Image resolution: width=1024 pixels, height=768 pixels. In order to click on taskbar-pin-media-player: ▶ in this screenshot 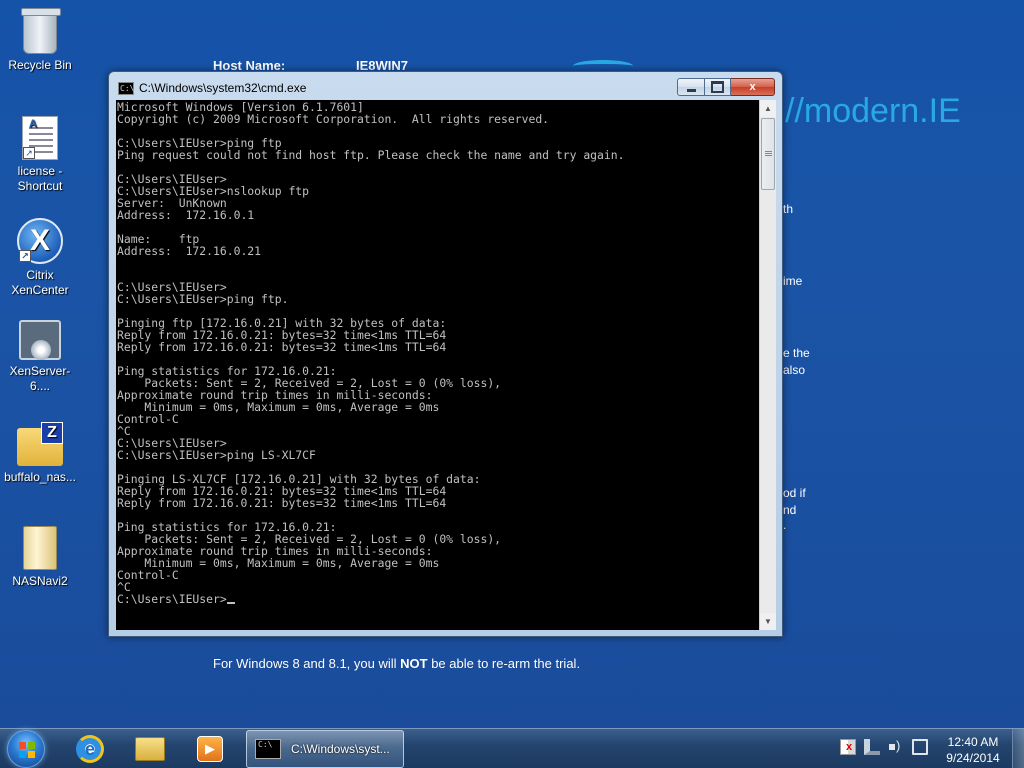, I will do `click(210, 749)`.